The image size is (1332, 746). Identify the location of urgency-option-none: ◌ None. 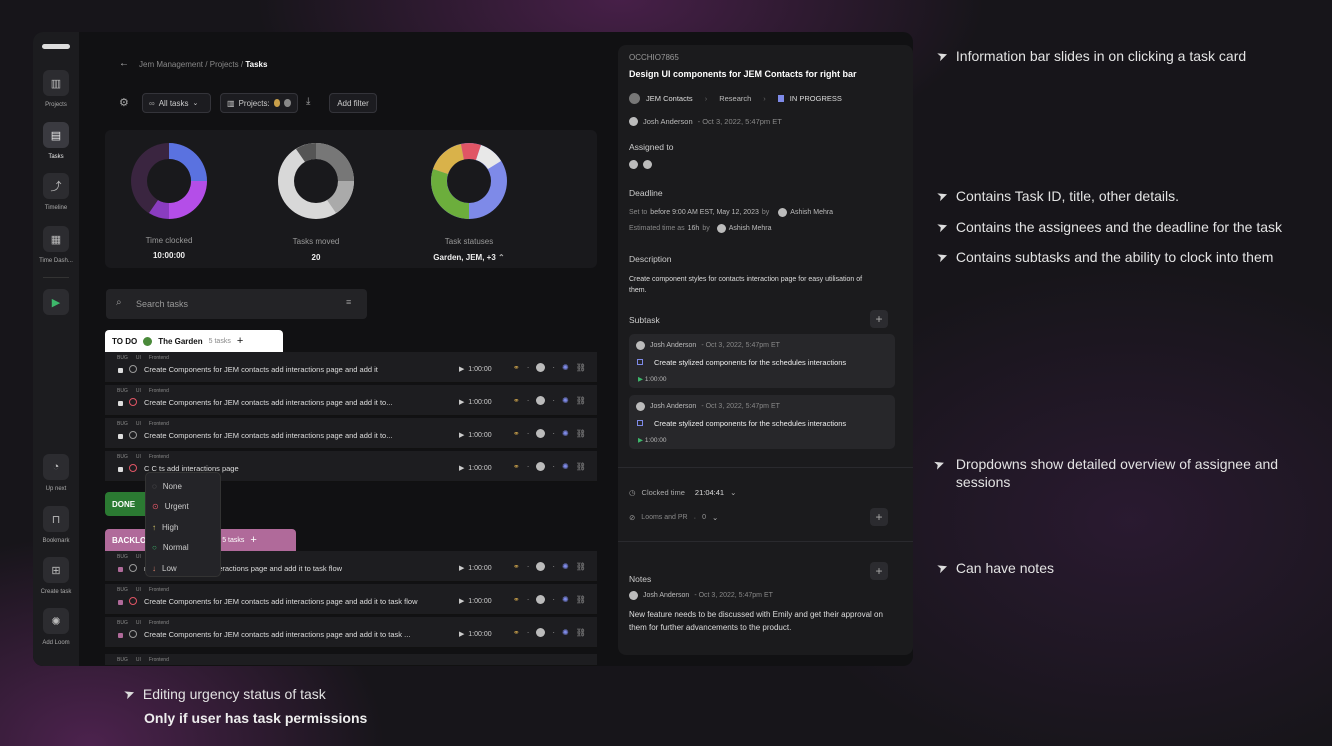
(184, 486).